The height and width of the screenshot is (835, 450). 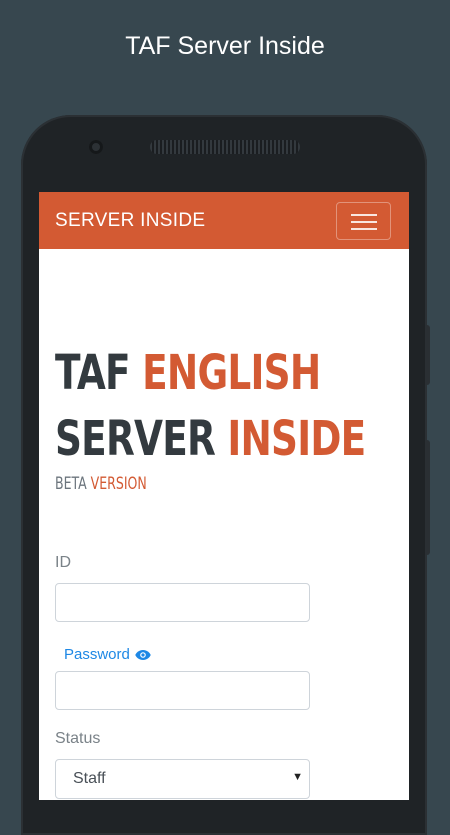 I want to click on hero-title-line-1: TAF ENGLISH, so click(x=188, y=373).